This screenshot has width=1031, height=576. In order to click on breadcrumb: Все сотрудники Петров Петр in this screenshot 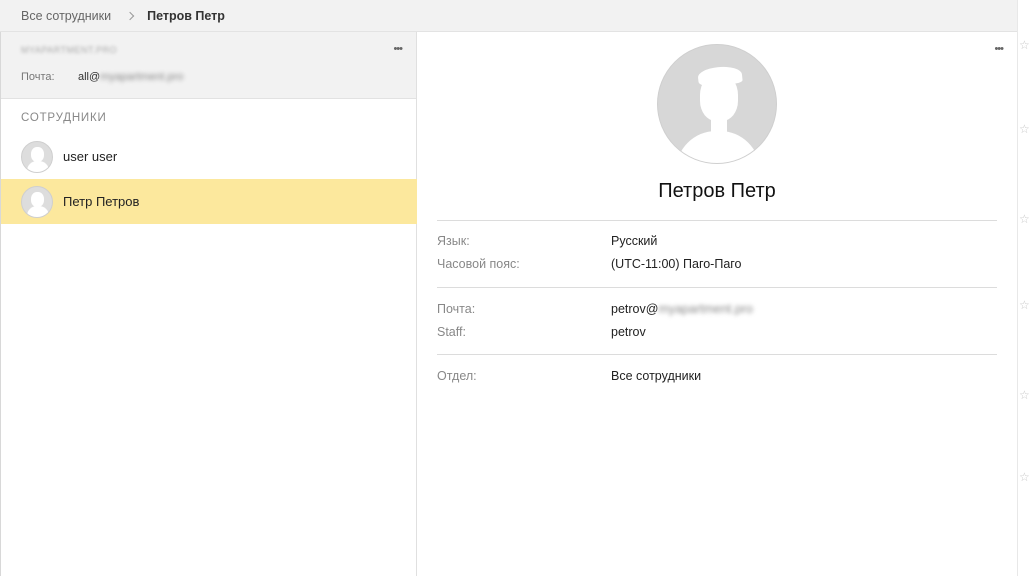, I will do `click(508, 16)`.